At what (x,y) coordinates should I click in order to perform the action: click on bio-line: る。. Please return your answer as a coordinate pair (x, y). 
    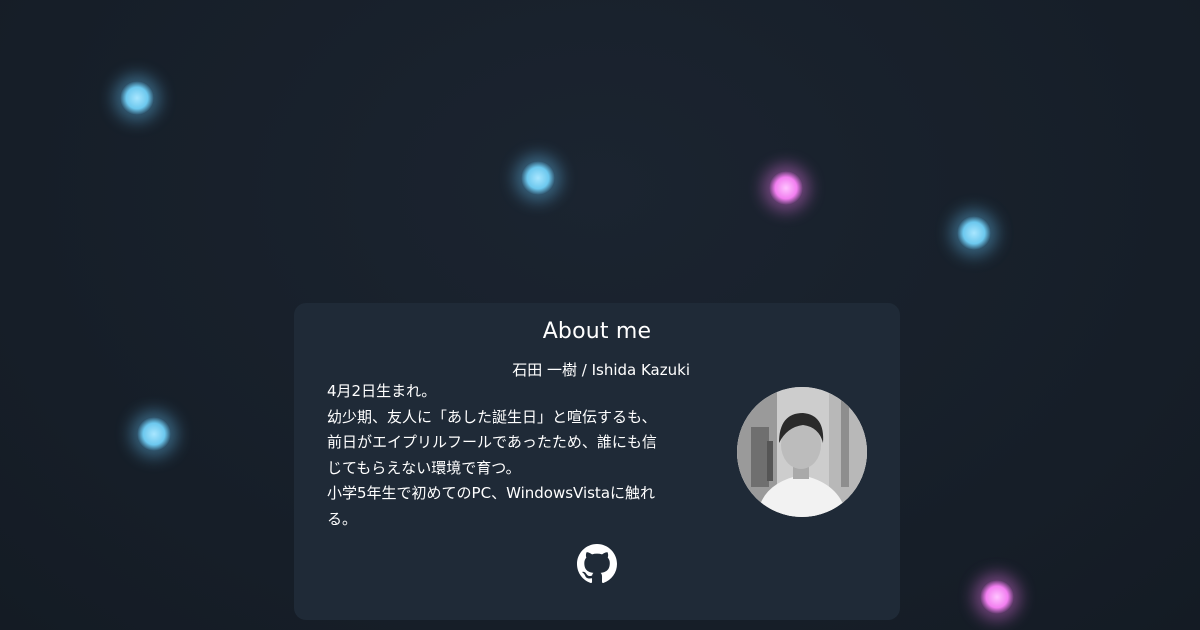
    Looking at the image, I should click on (342, 518).